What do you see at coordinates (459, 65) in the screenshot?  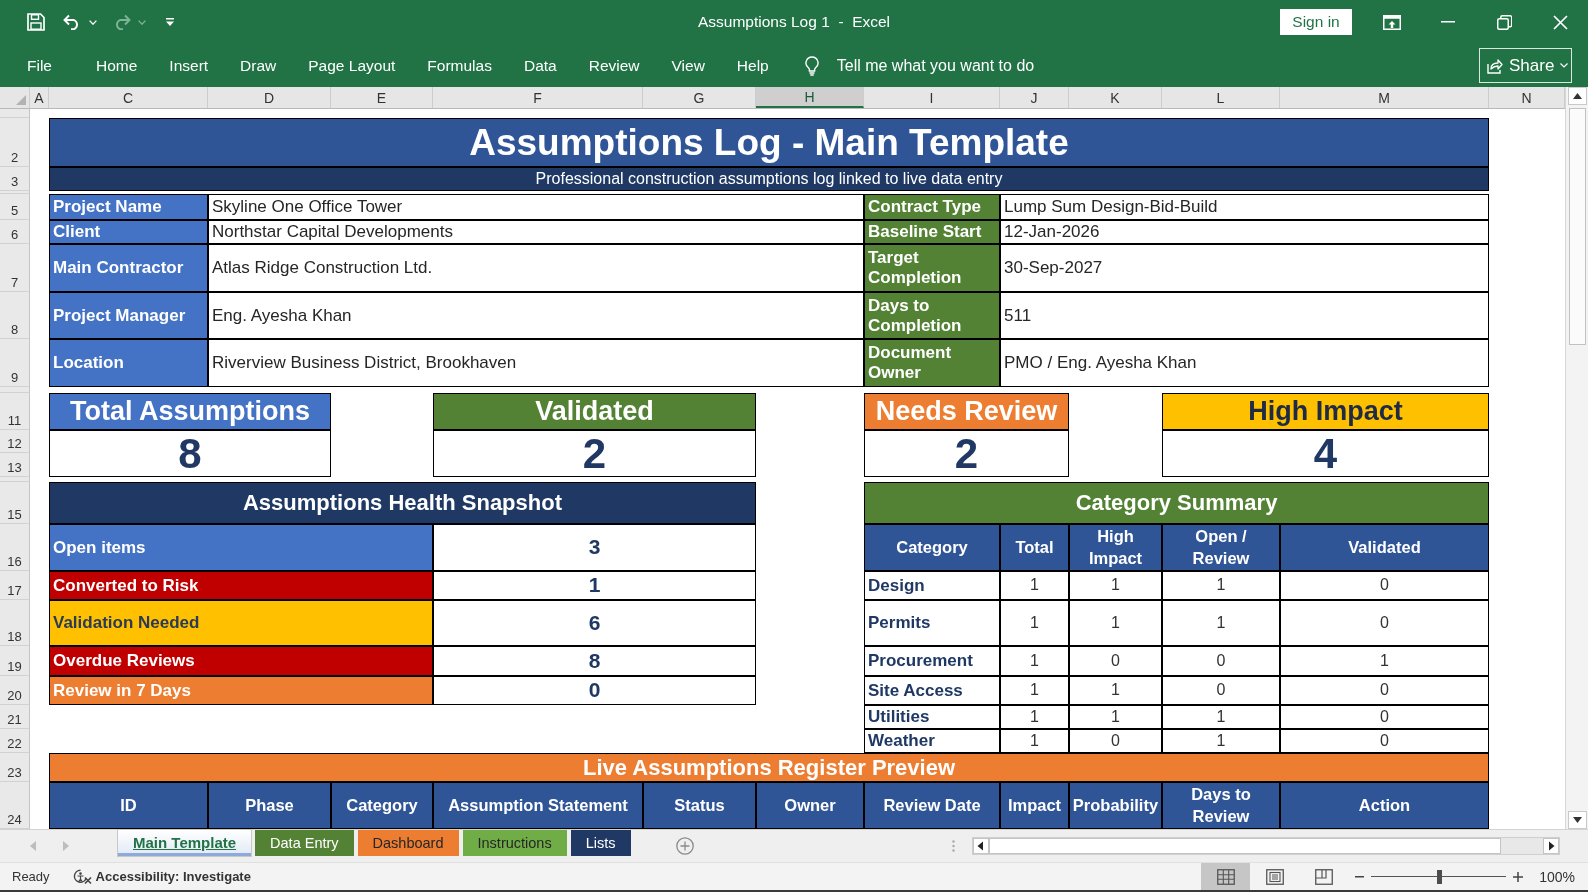 I see `ribbon-tab: Formulas` at bounding box center [459, 65].